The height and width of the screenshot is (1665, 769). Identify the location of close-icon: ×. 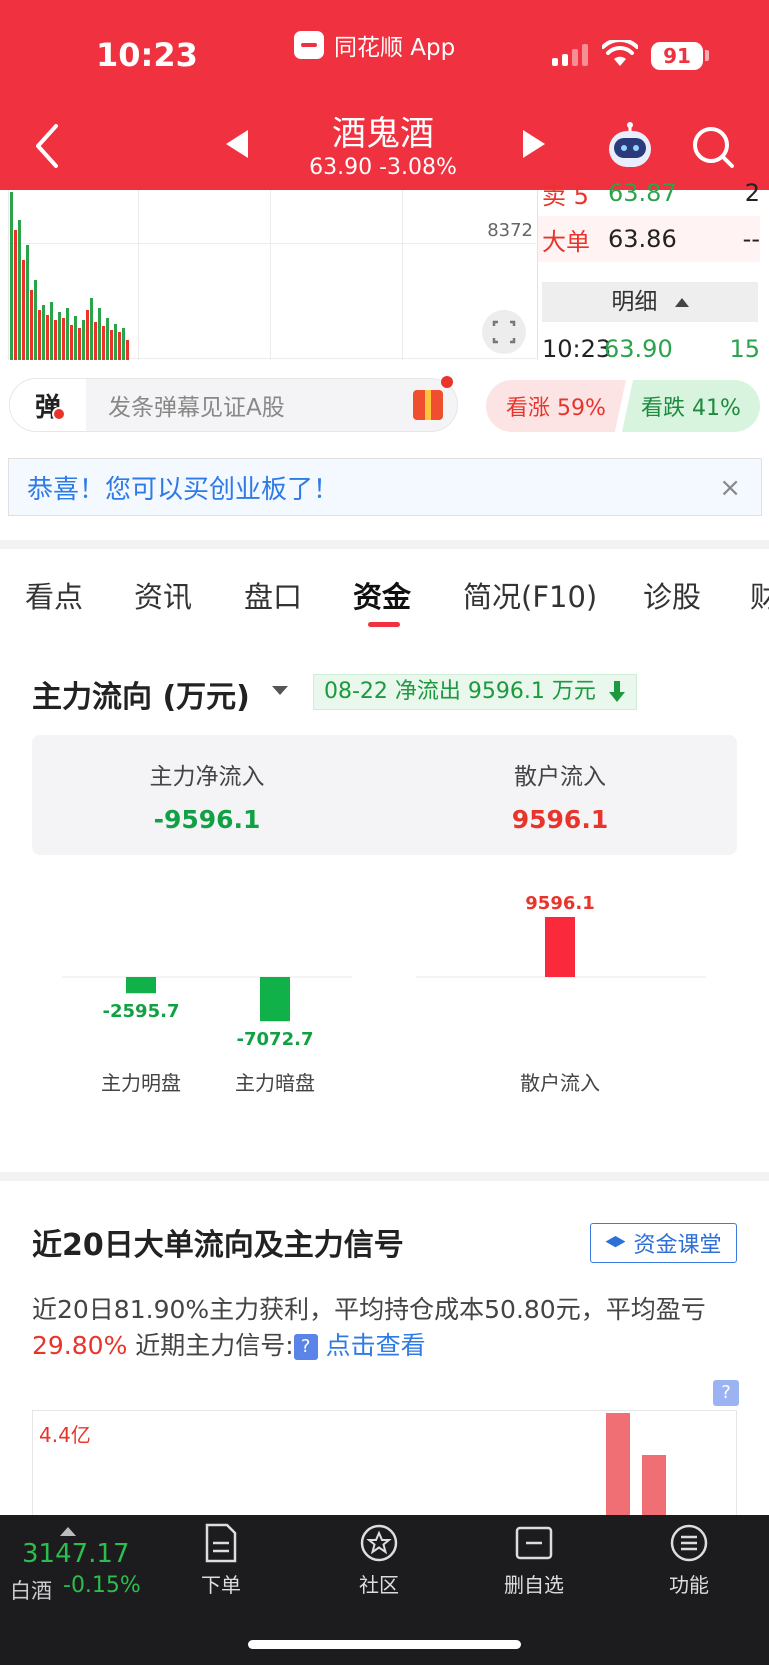
(730, 488).